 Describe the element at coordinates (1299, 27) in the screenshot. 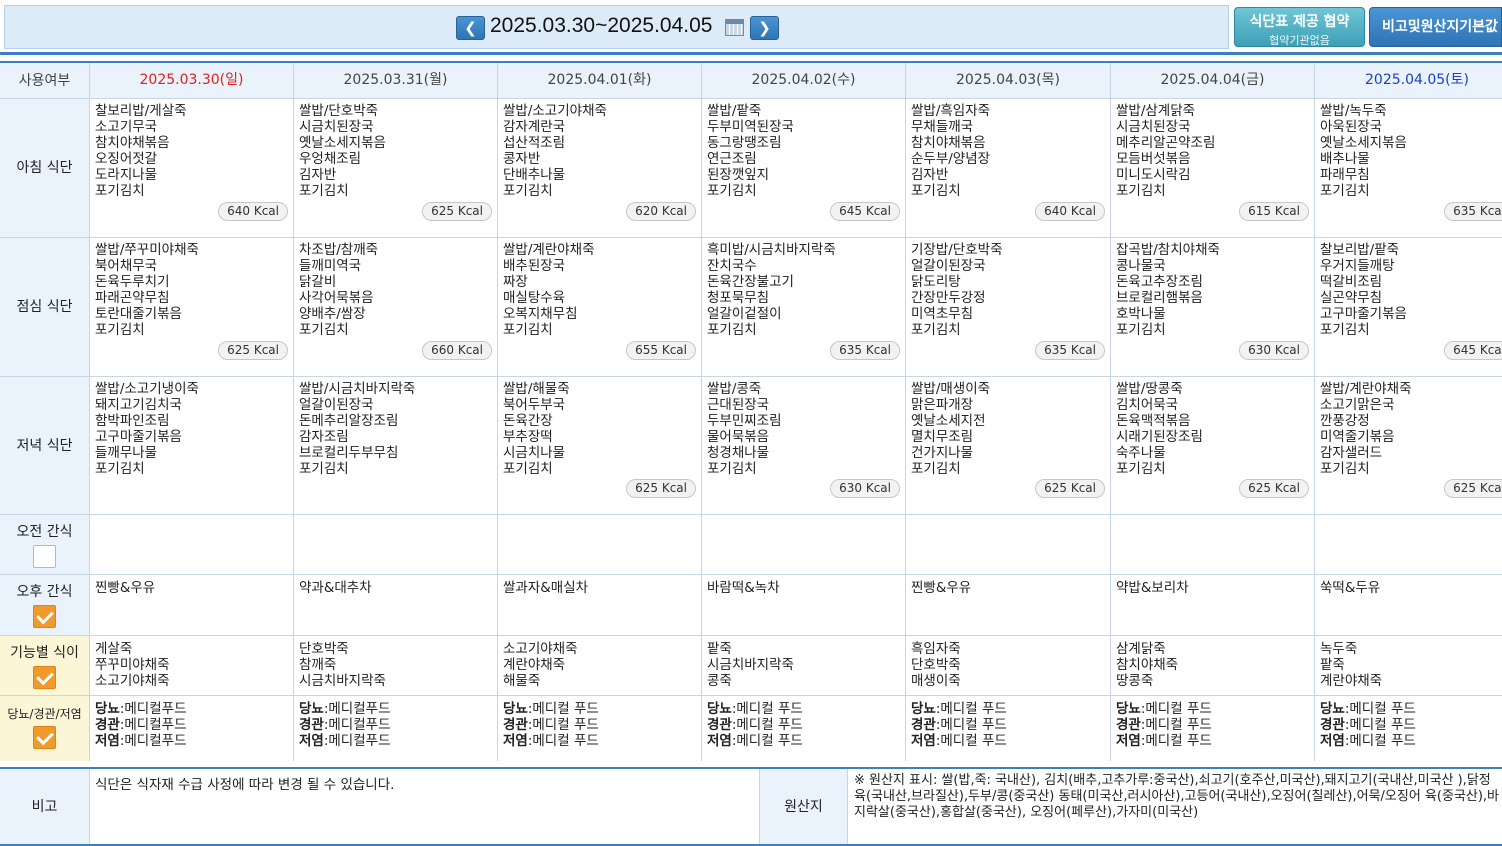

I see `menu-agreement-button: 식단표 제공 협약 협약기관없음` at that location.